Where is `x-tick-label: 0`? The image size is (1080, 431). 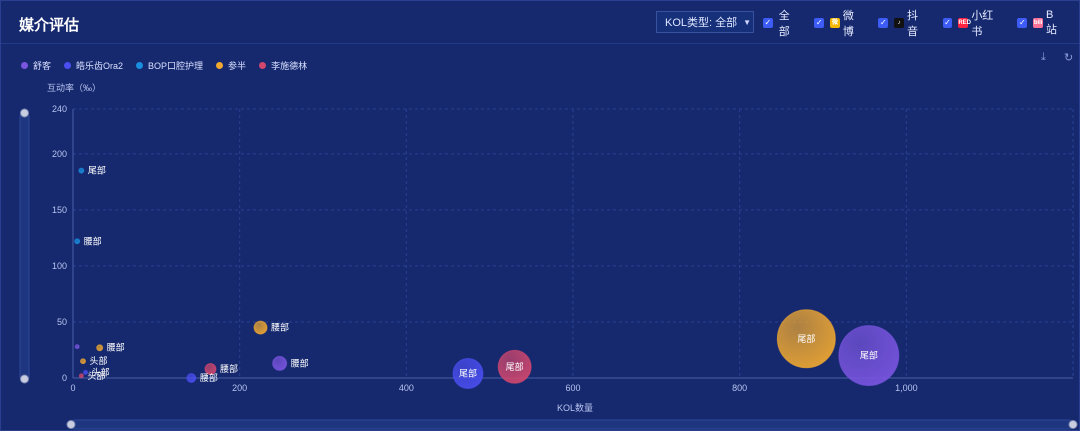 x-tick-label: 0 is located at coordinates (72, 388).